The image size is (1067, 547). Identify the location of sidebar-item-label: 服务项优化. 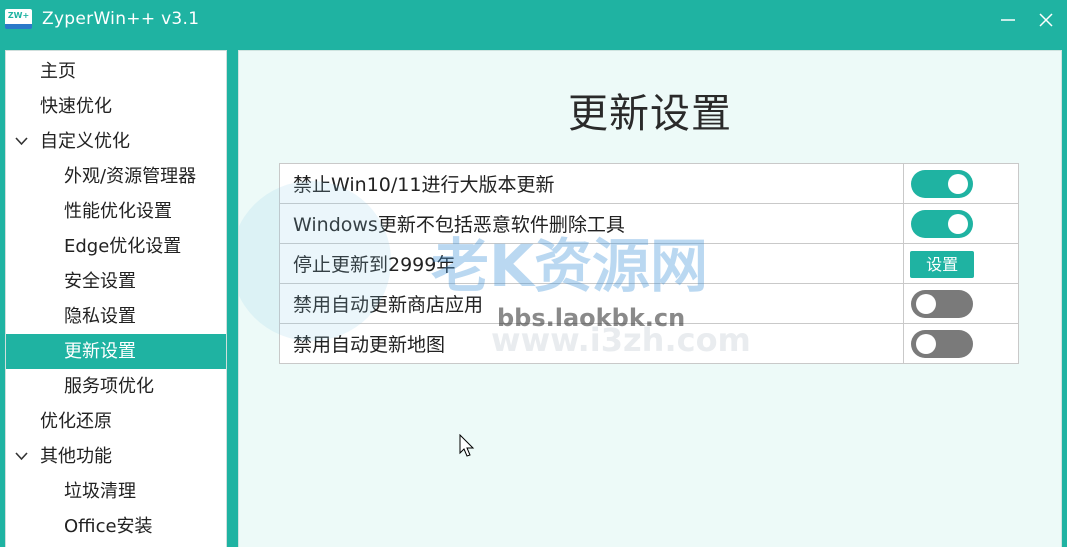
(109, 386).